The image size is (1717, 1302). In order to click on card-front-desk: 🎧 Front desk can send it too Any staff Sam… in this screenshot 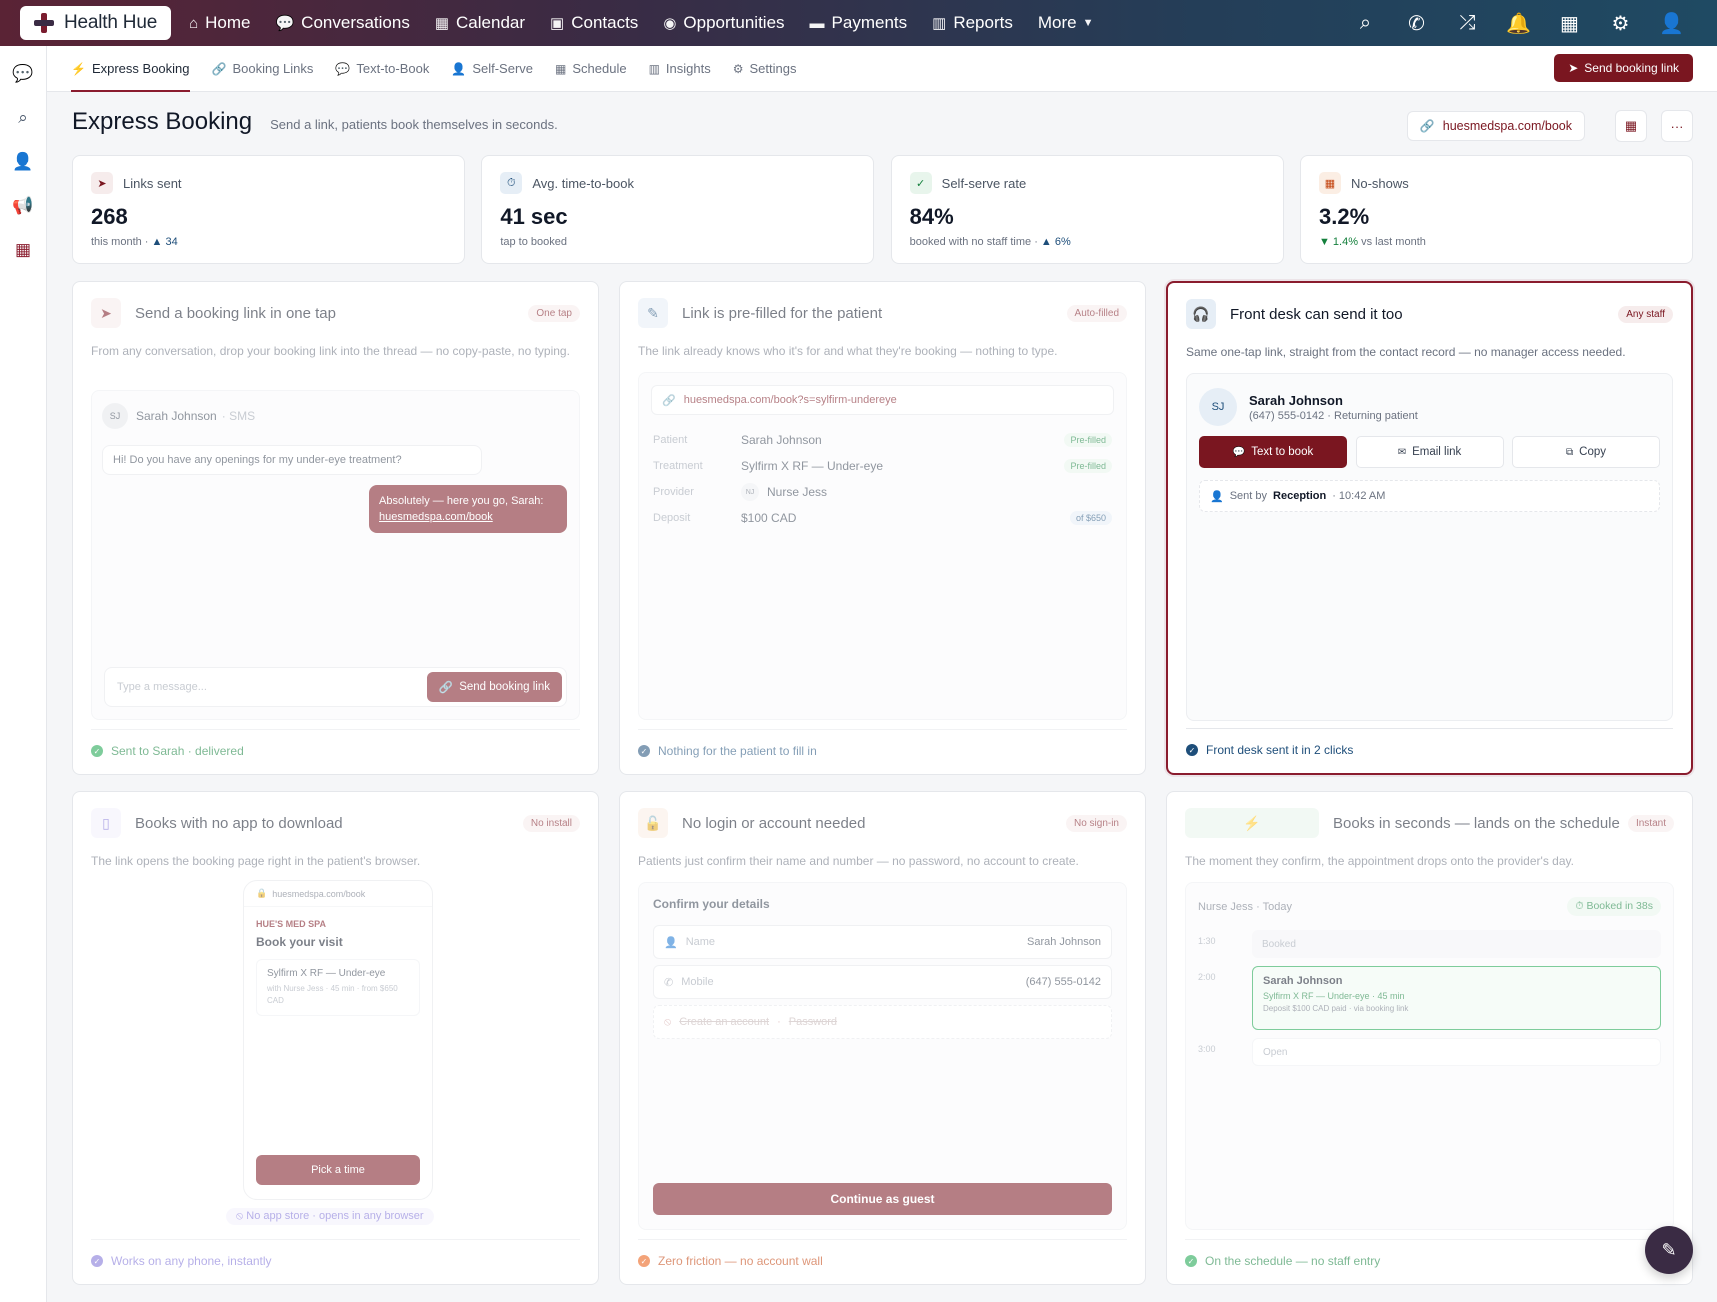, I will do `click(1429, 528)`.